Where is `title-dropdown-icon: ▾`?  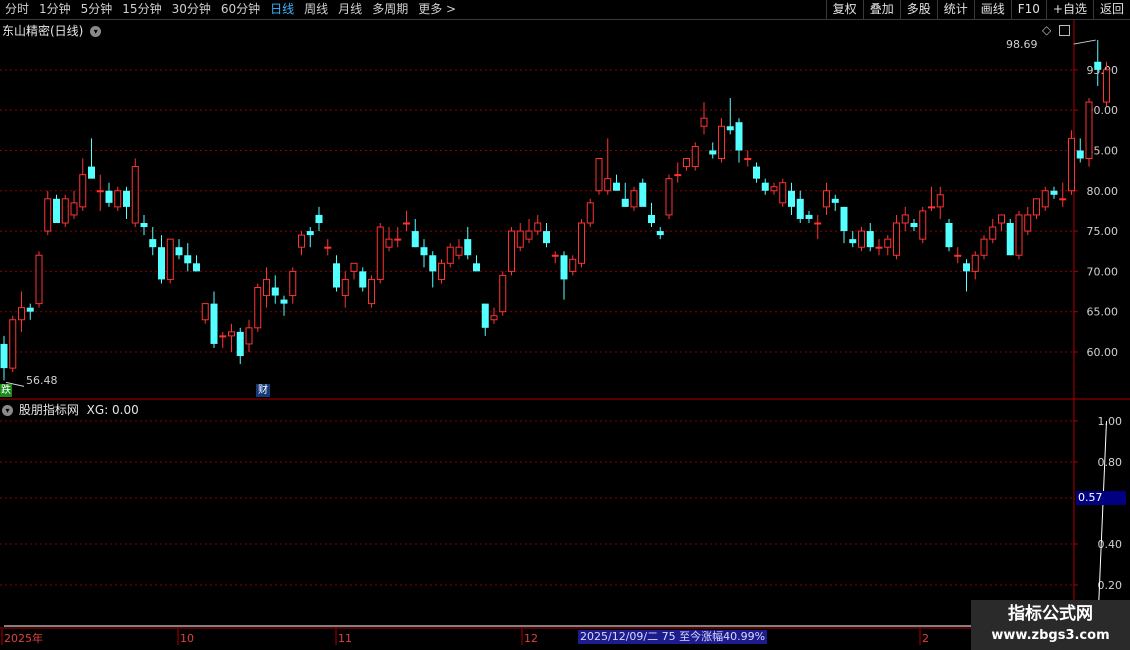
title-dropdown-icon: ▾ is located at coordinates (96, 31).